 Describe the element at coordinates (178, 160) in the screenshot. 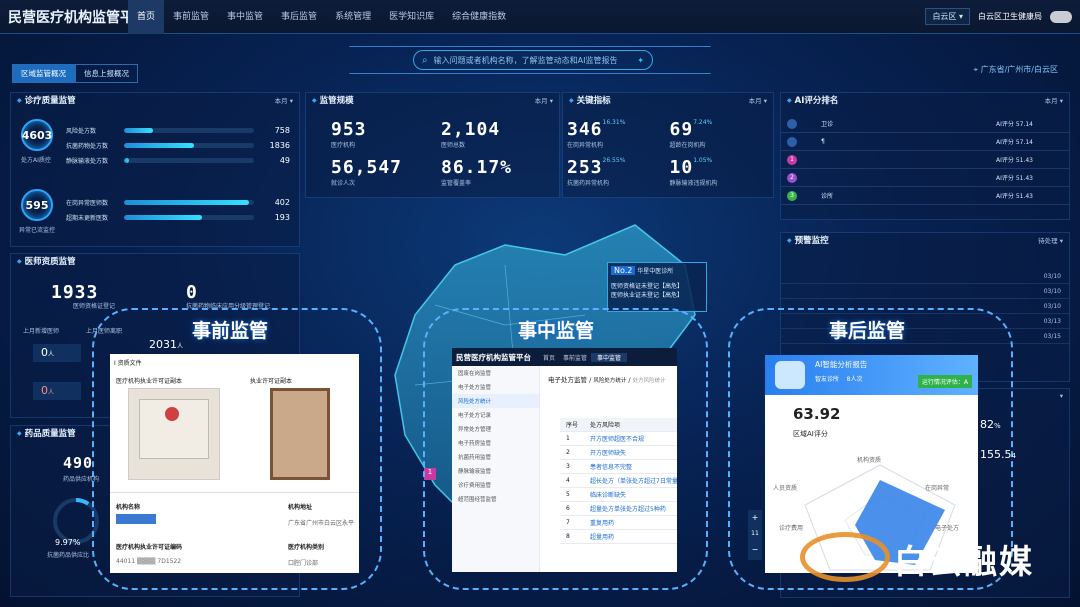

I see `metric-row: 静脉输液处方数 49` at that location.